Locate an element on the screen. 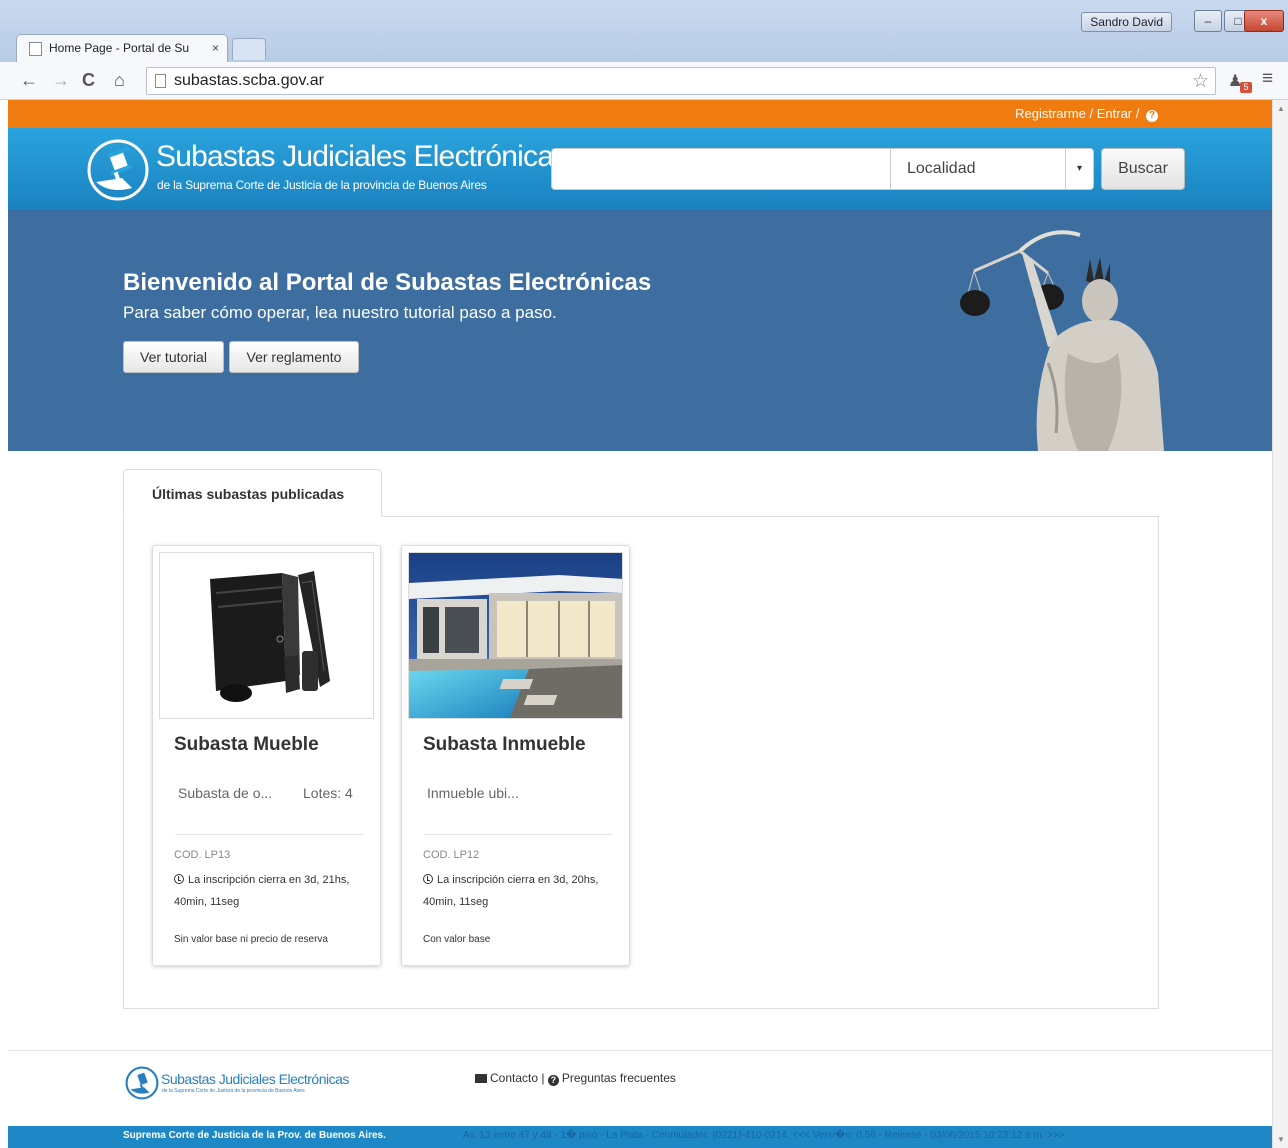  auction-code: COD. LP12 is located at coordinates (451, 855).